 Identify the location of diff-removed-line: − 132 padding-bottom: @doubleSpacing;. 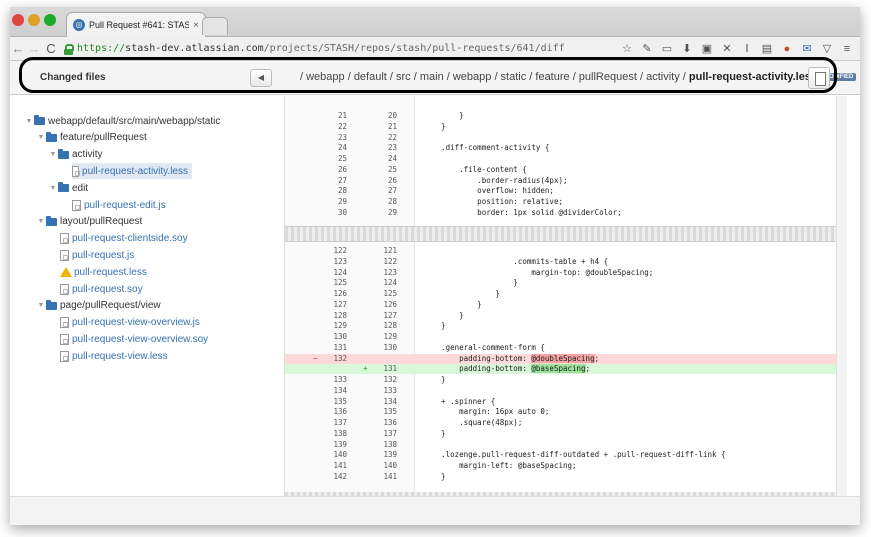
(561, 358).